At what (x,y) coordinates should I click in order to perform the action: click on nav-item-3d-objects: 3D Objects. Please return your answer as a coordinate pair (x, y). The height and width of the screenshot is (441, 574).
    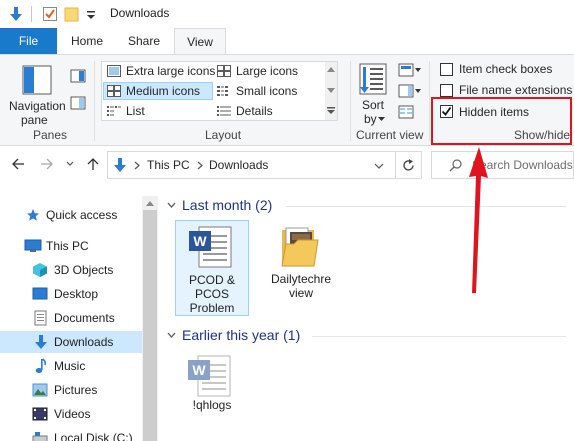
    Looking at the image, I should click on (71, 270).